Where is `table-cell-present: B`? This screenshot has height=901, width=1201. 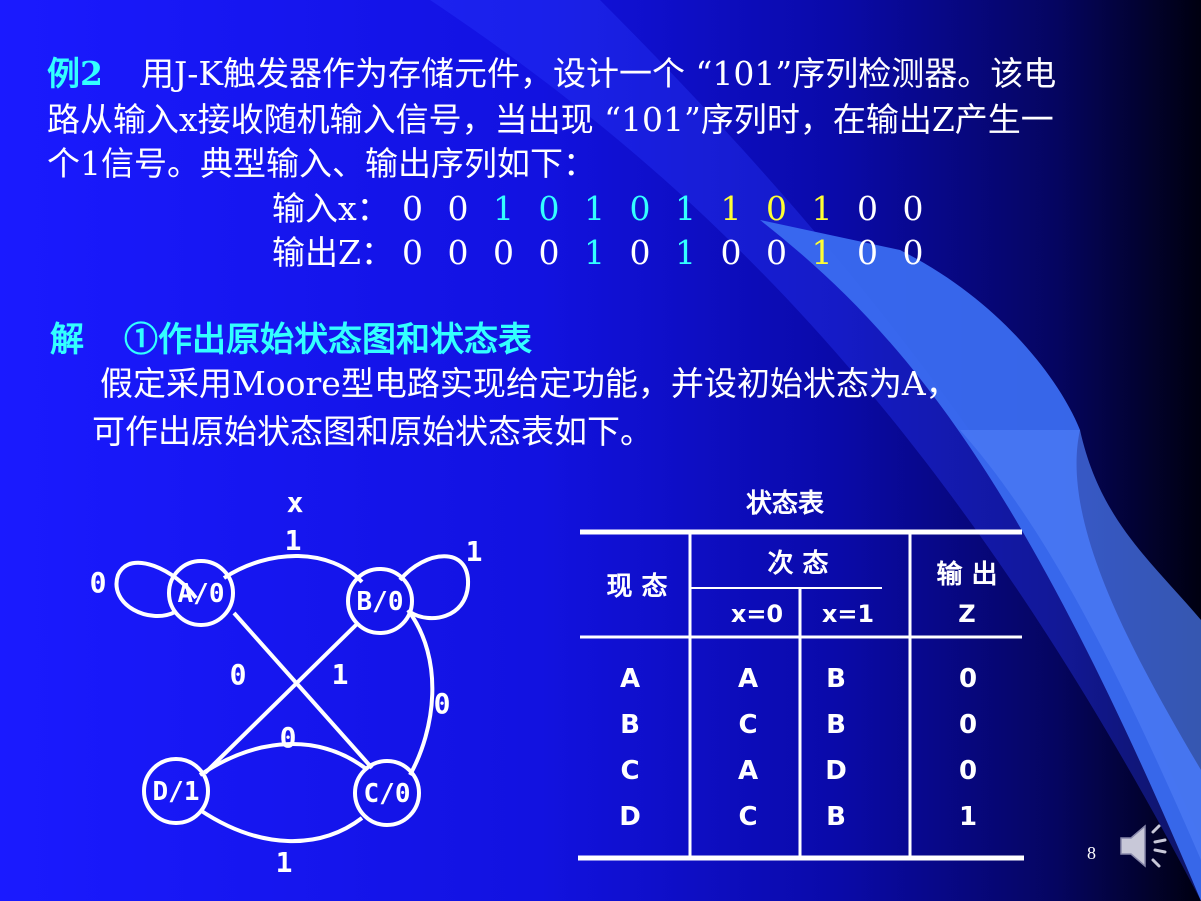
table-cell-present: B is located at coordinates (630, 725).